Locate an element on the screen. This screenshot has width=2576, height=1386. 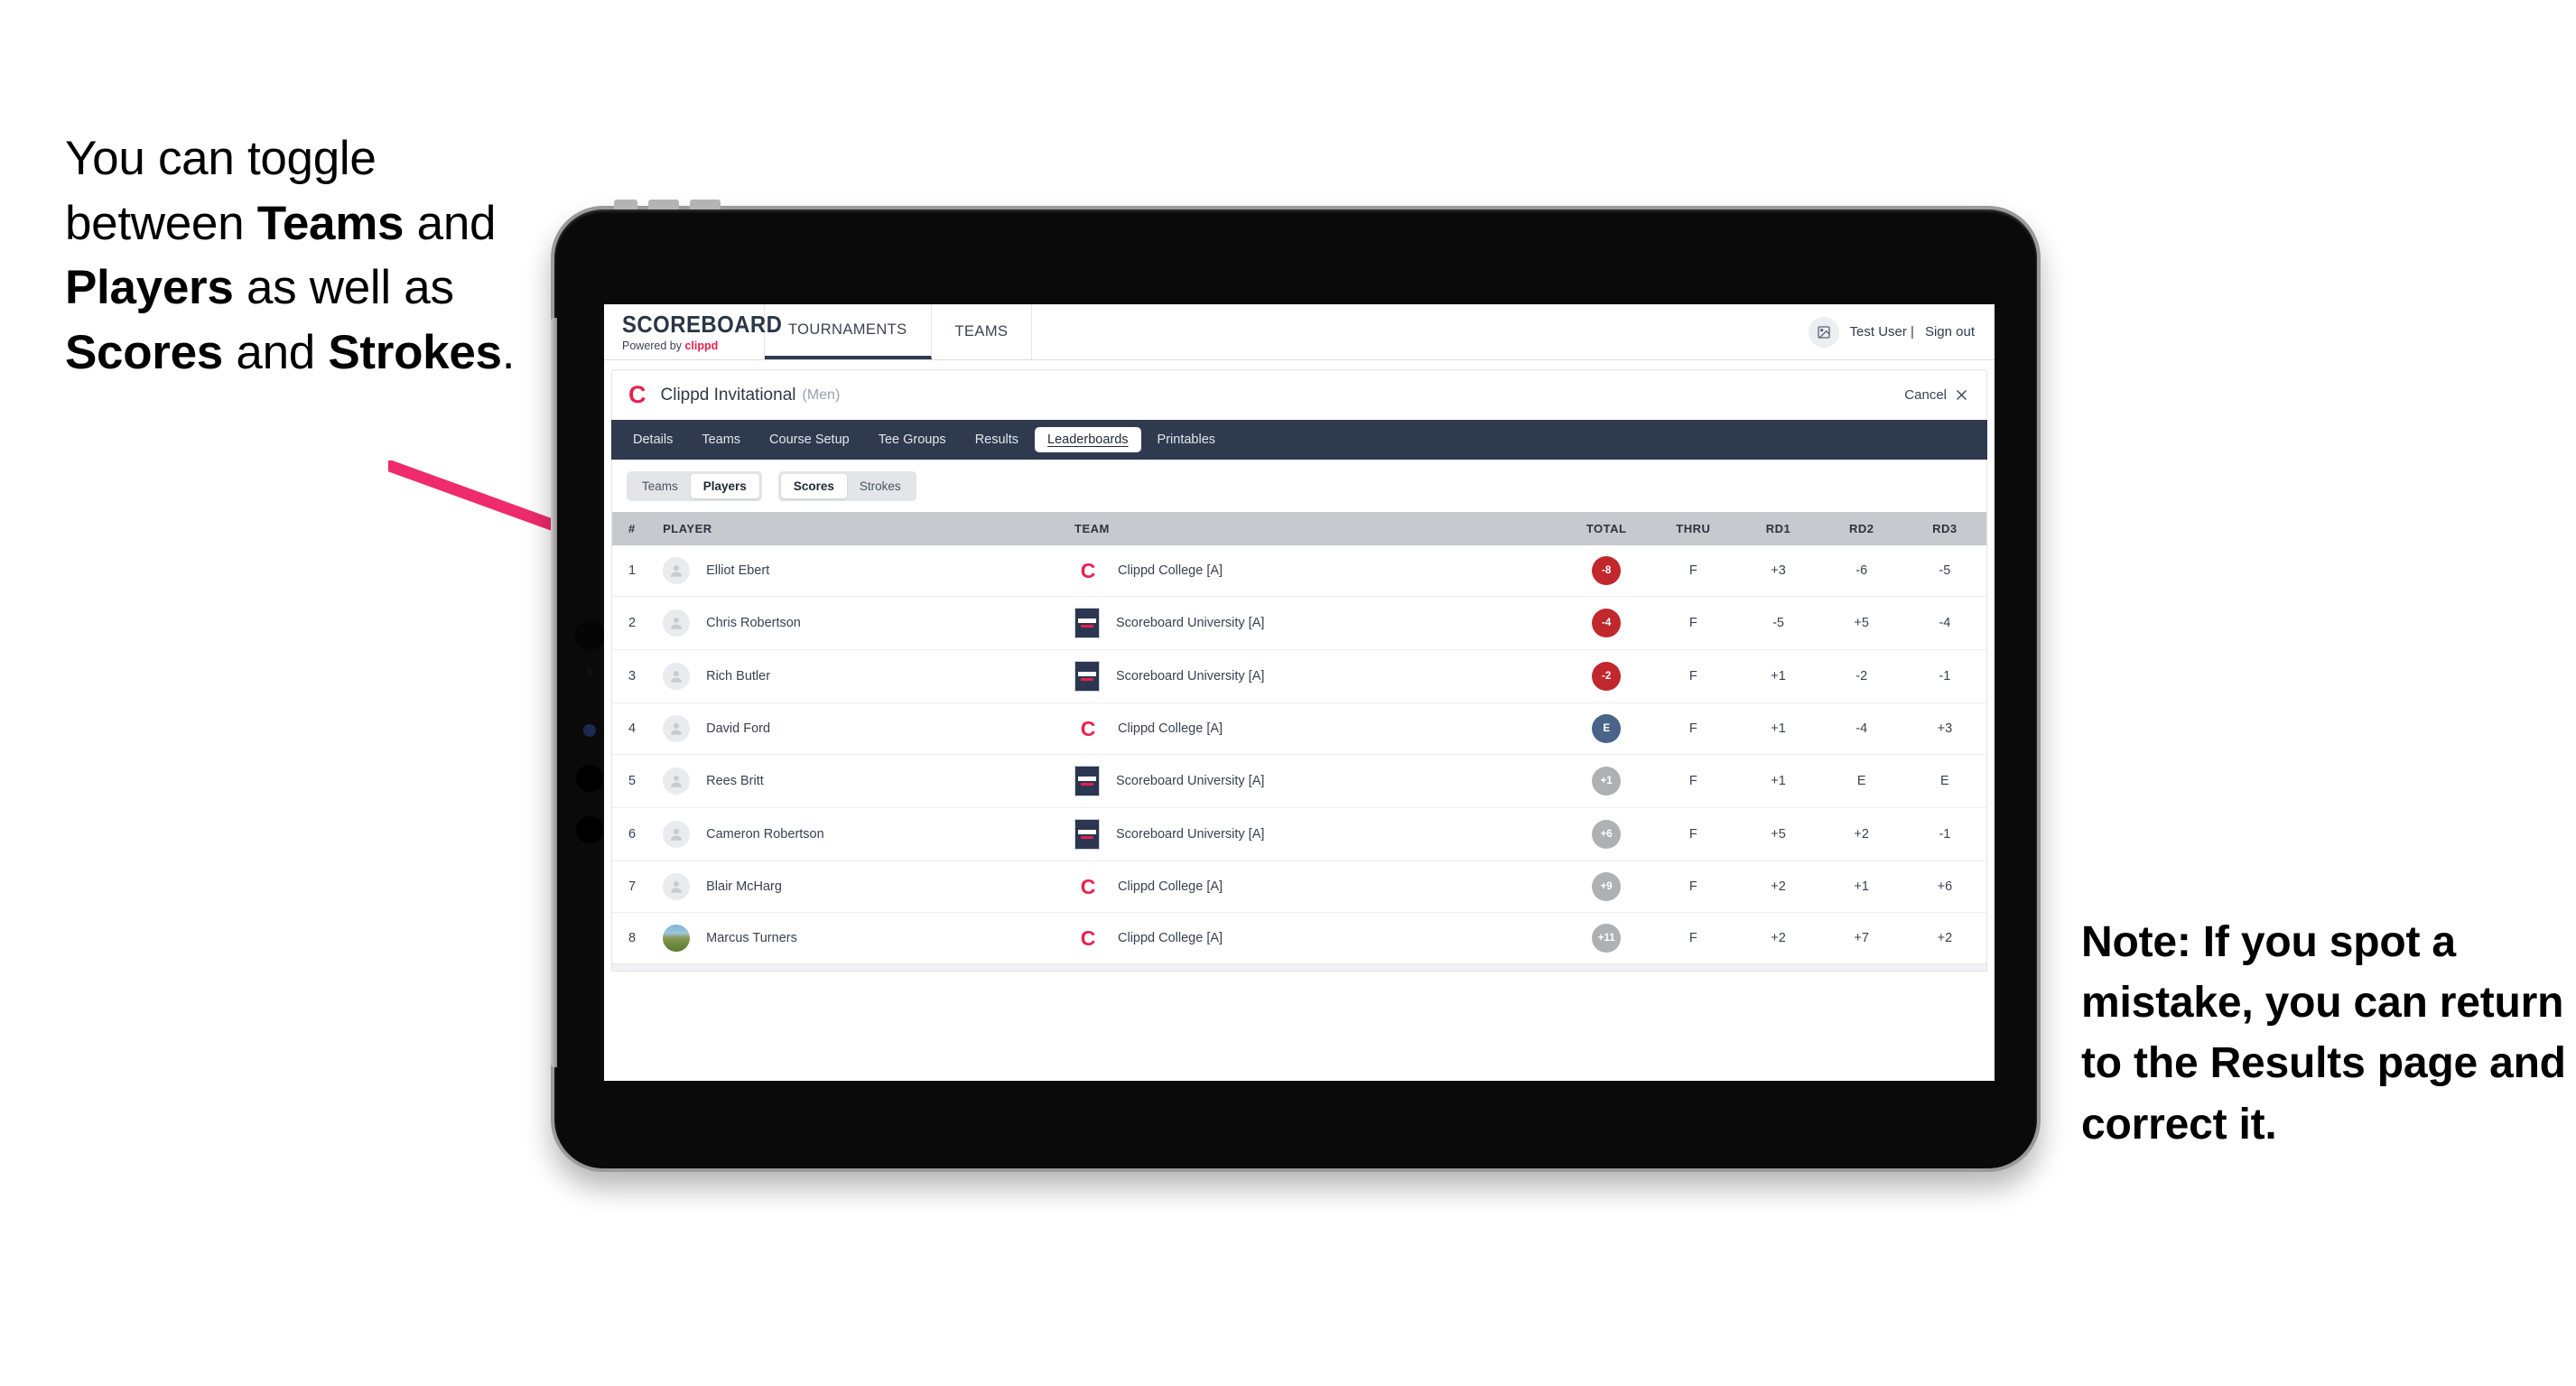
column-header-thru: THRU is located at coordinates (1693, 528).